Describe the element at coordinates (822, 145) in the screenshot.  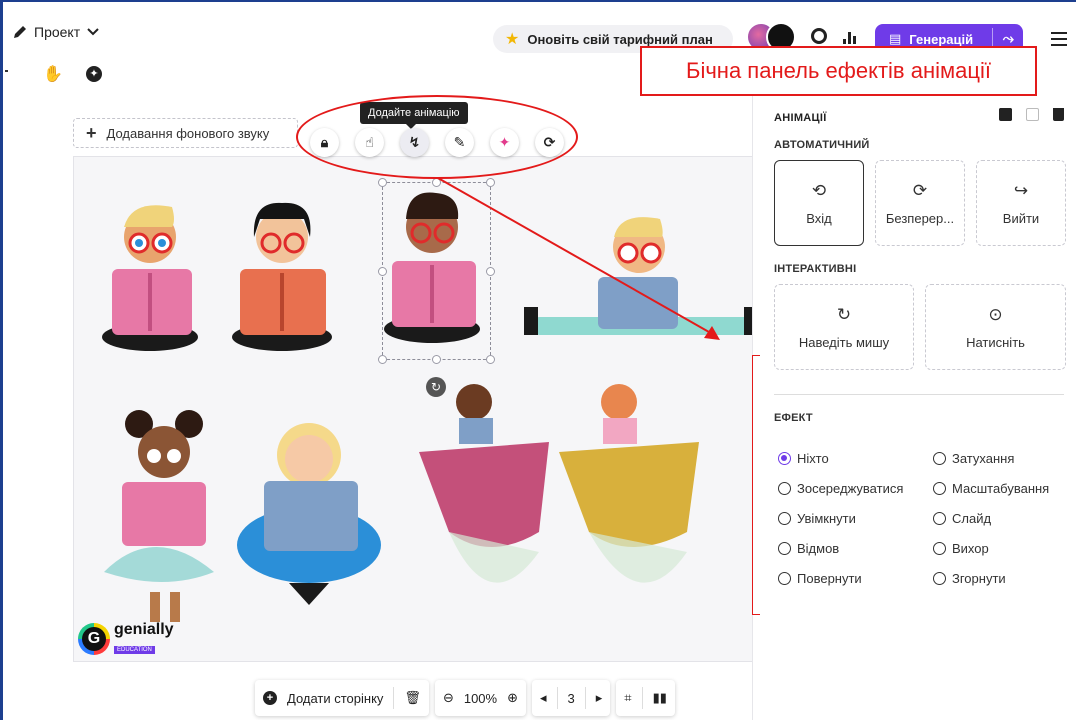
I see `automatic-heading: АВТОМАТИЧНИЙ` at that location.